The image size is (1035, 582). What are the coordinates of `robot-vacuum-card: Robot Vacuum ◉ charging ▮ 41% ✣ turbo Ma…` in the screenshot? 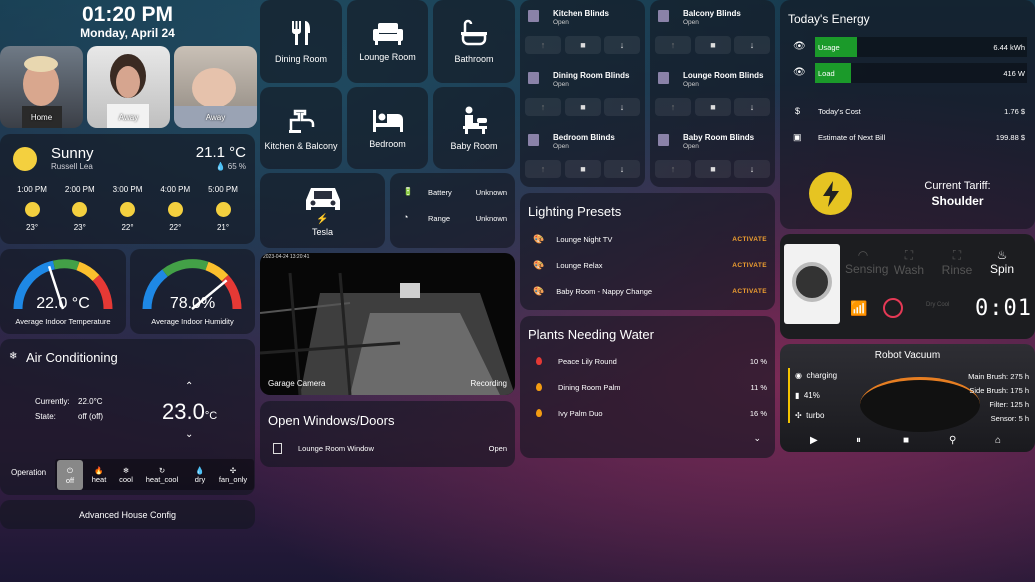 It's located at (907, 398).